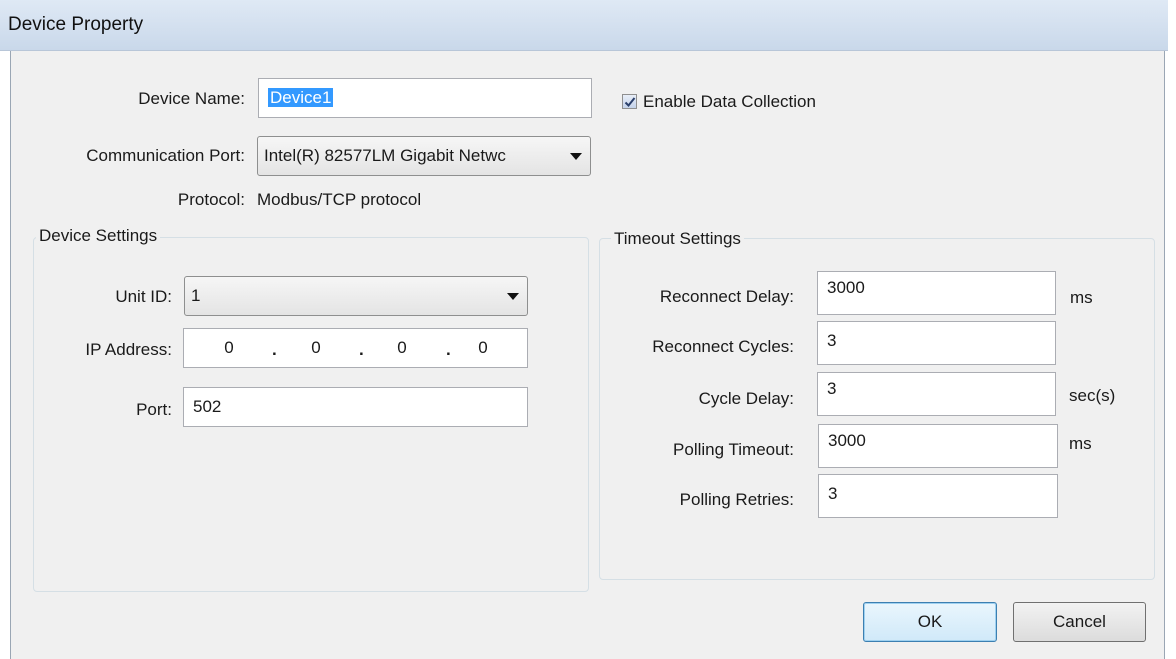  I want to click on cycle-delay-input: 3, so click(936, 394).